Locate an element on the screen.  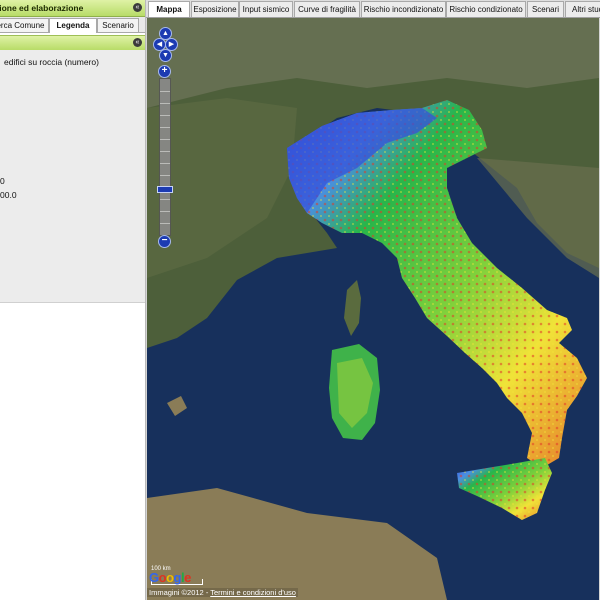
zoom-bar is located at coordinates (165, 157).